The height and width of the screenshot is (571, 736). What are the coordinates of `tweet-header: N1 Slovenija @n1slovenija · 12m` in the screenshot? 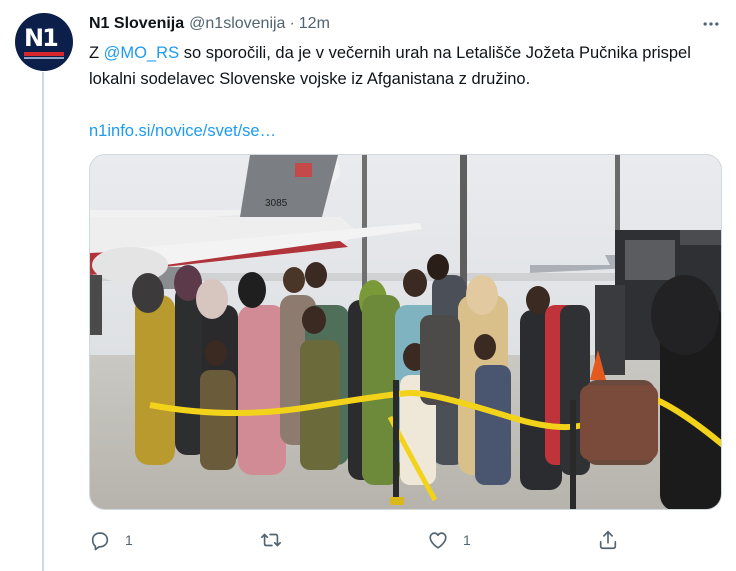 It's located at (209, 24).